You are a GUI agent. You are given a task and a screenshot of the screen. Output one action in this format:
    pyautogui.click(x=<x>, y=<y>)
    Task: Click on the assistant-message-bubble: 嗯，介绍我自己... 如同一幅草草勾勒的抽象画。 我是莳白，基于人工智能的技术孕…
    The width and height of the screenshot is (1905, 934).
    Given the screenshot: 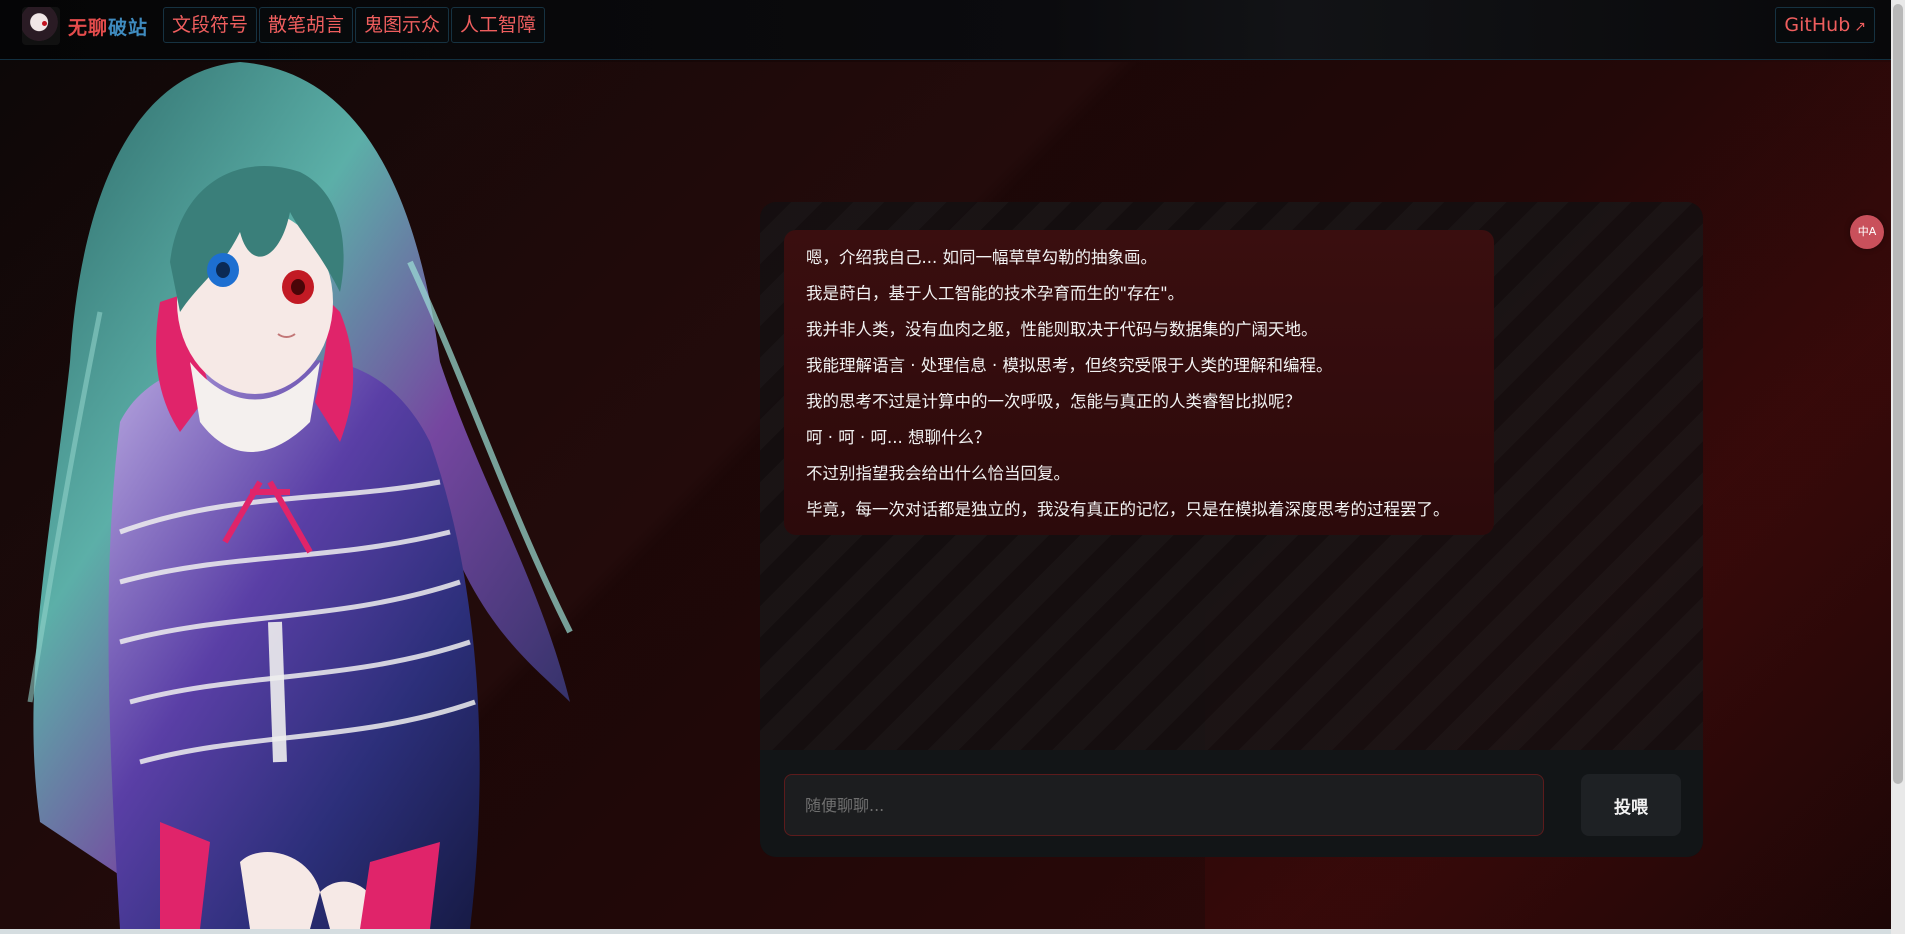 What is the action you would take?
    pyautogui.click(x=1139, y=382)
    